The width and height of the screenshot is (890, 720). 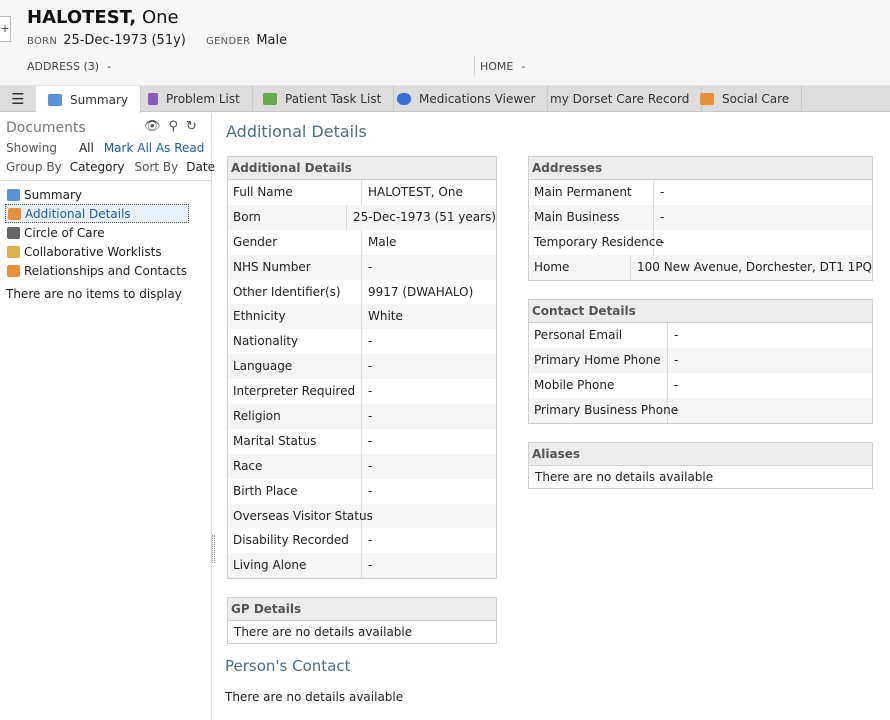 What do you see at coordinates (497, 66) in the screenshot?
I see `home-label: HOME` at bounding box center [497, 66].